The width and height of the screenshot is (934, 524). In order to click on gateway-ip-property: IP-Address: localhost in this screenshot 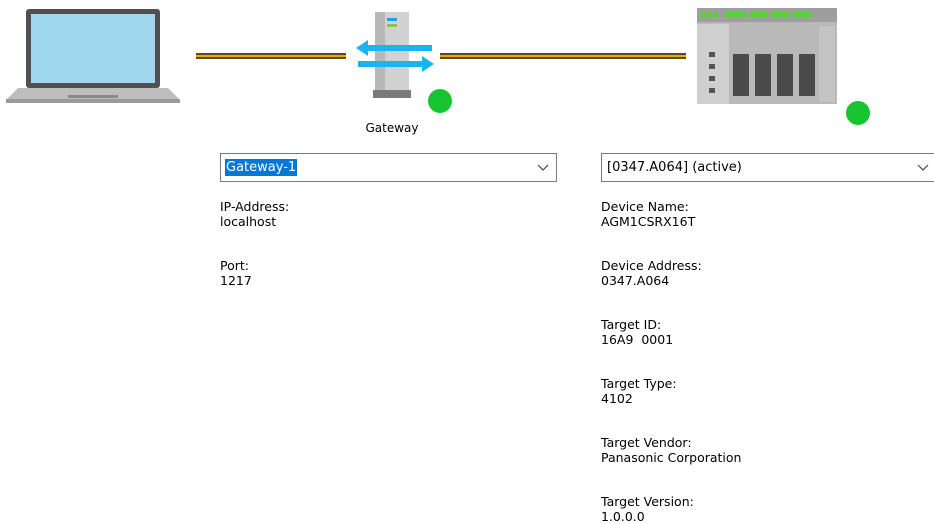, I will do `click(254, 214)`.